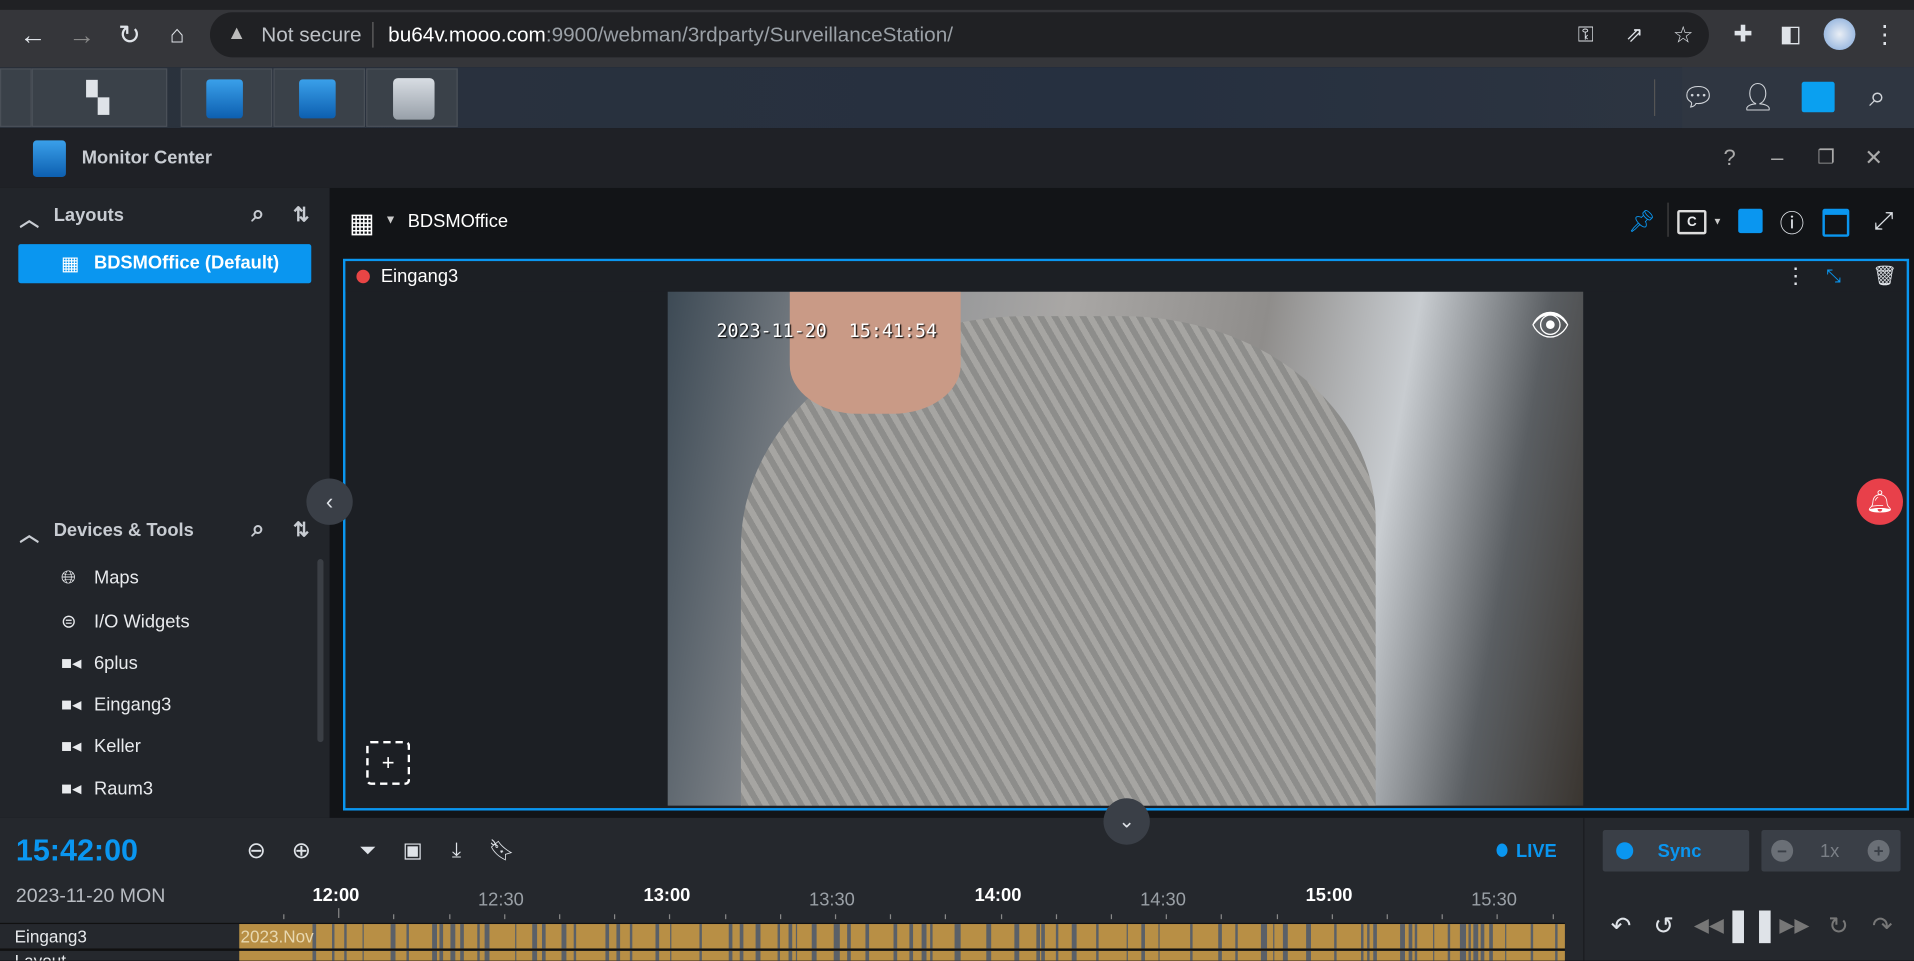 The width and height of the screenshot is (1914, 961). What do you see at coordinates (367, 850) in the screenshot?
I see `filter-icon: ⏷` at bounding box center [367, 850].